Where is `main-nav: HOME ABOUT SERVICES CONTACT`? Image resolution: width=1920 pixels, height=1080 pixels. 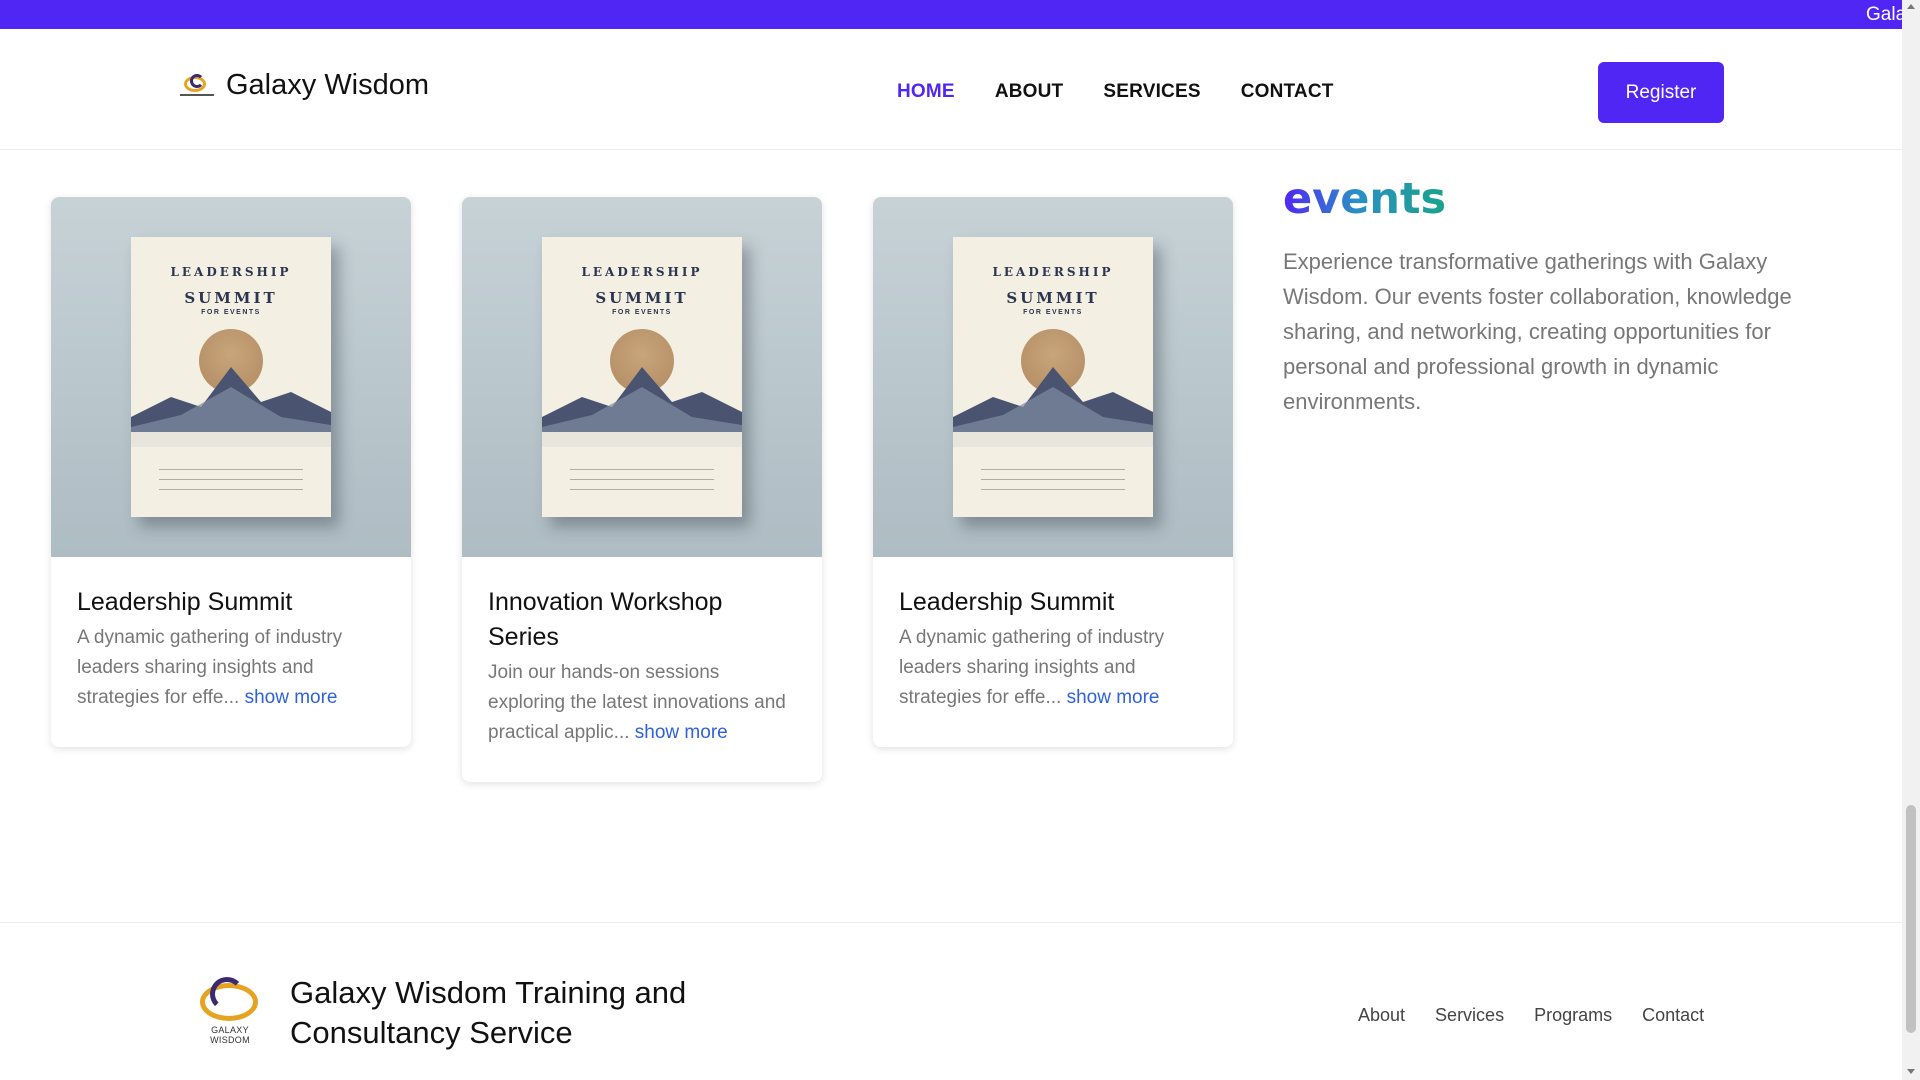
main-nav: HOME ABOUT SERVICES CONTACT is located at coordinates (1115, 92).